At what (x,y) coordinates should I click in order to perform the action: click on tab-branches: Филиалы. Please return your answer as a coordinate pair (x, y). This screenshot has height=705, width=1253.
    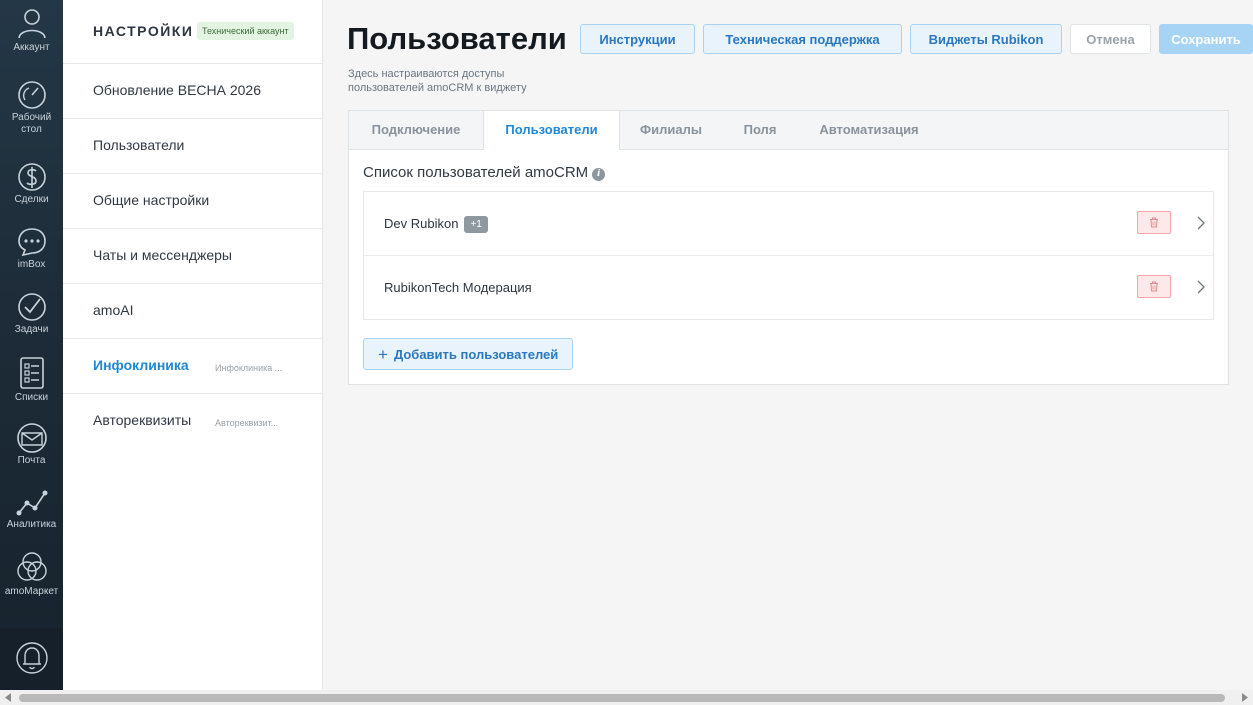
    Looking at the image, I should click on (671, 130).